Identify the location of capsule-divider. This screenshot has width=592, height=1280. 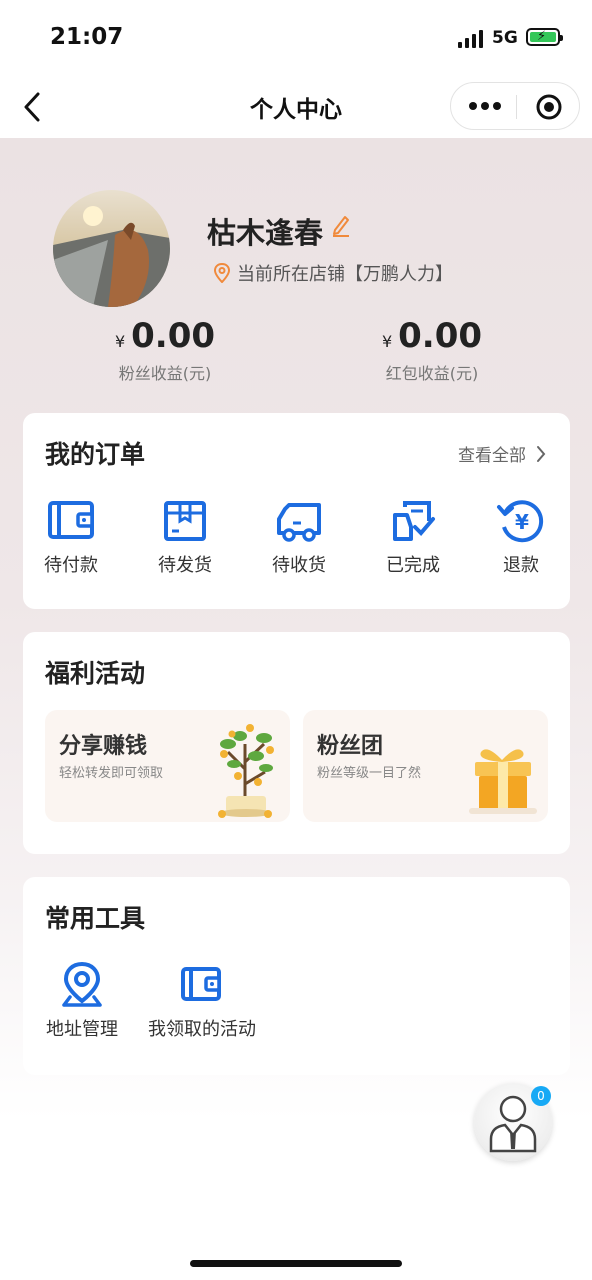
(516, 107).